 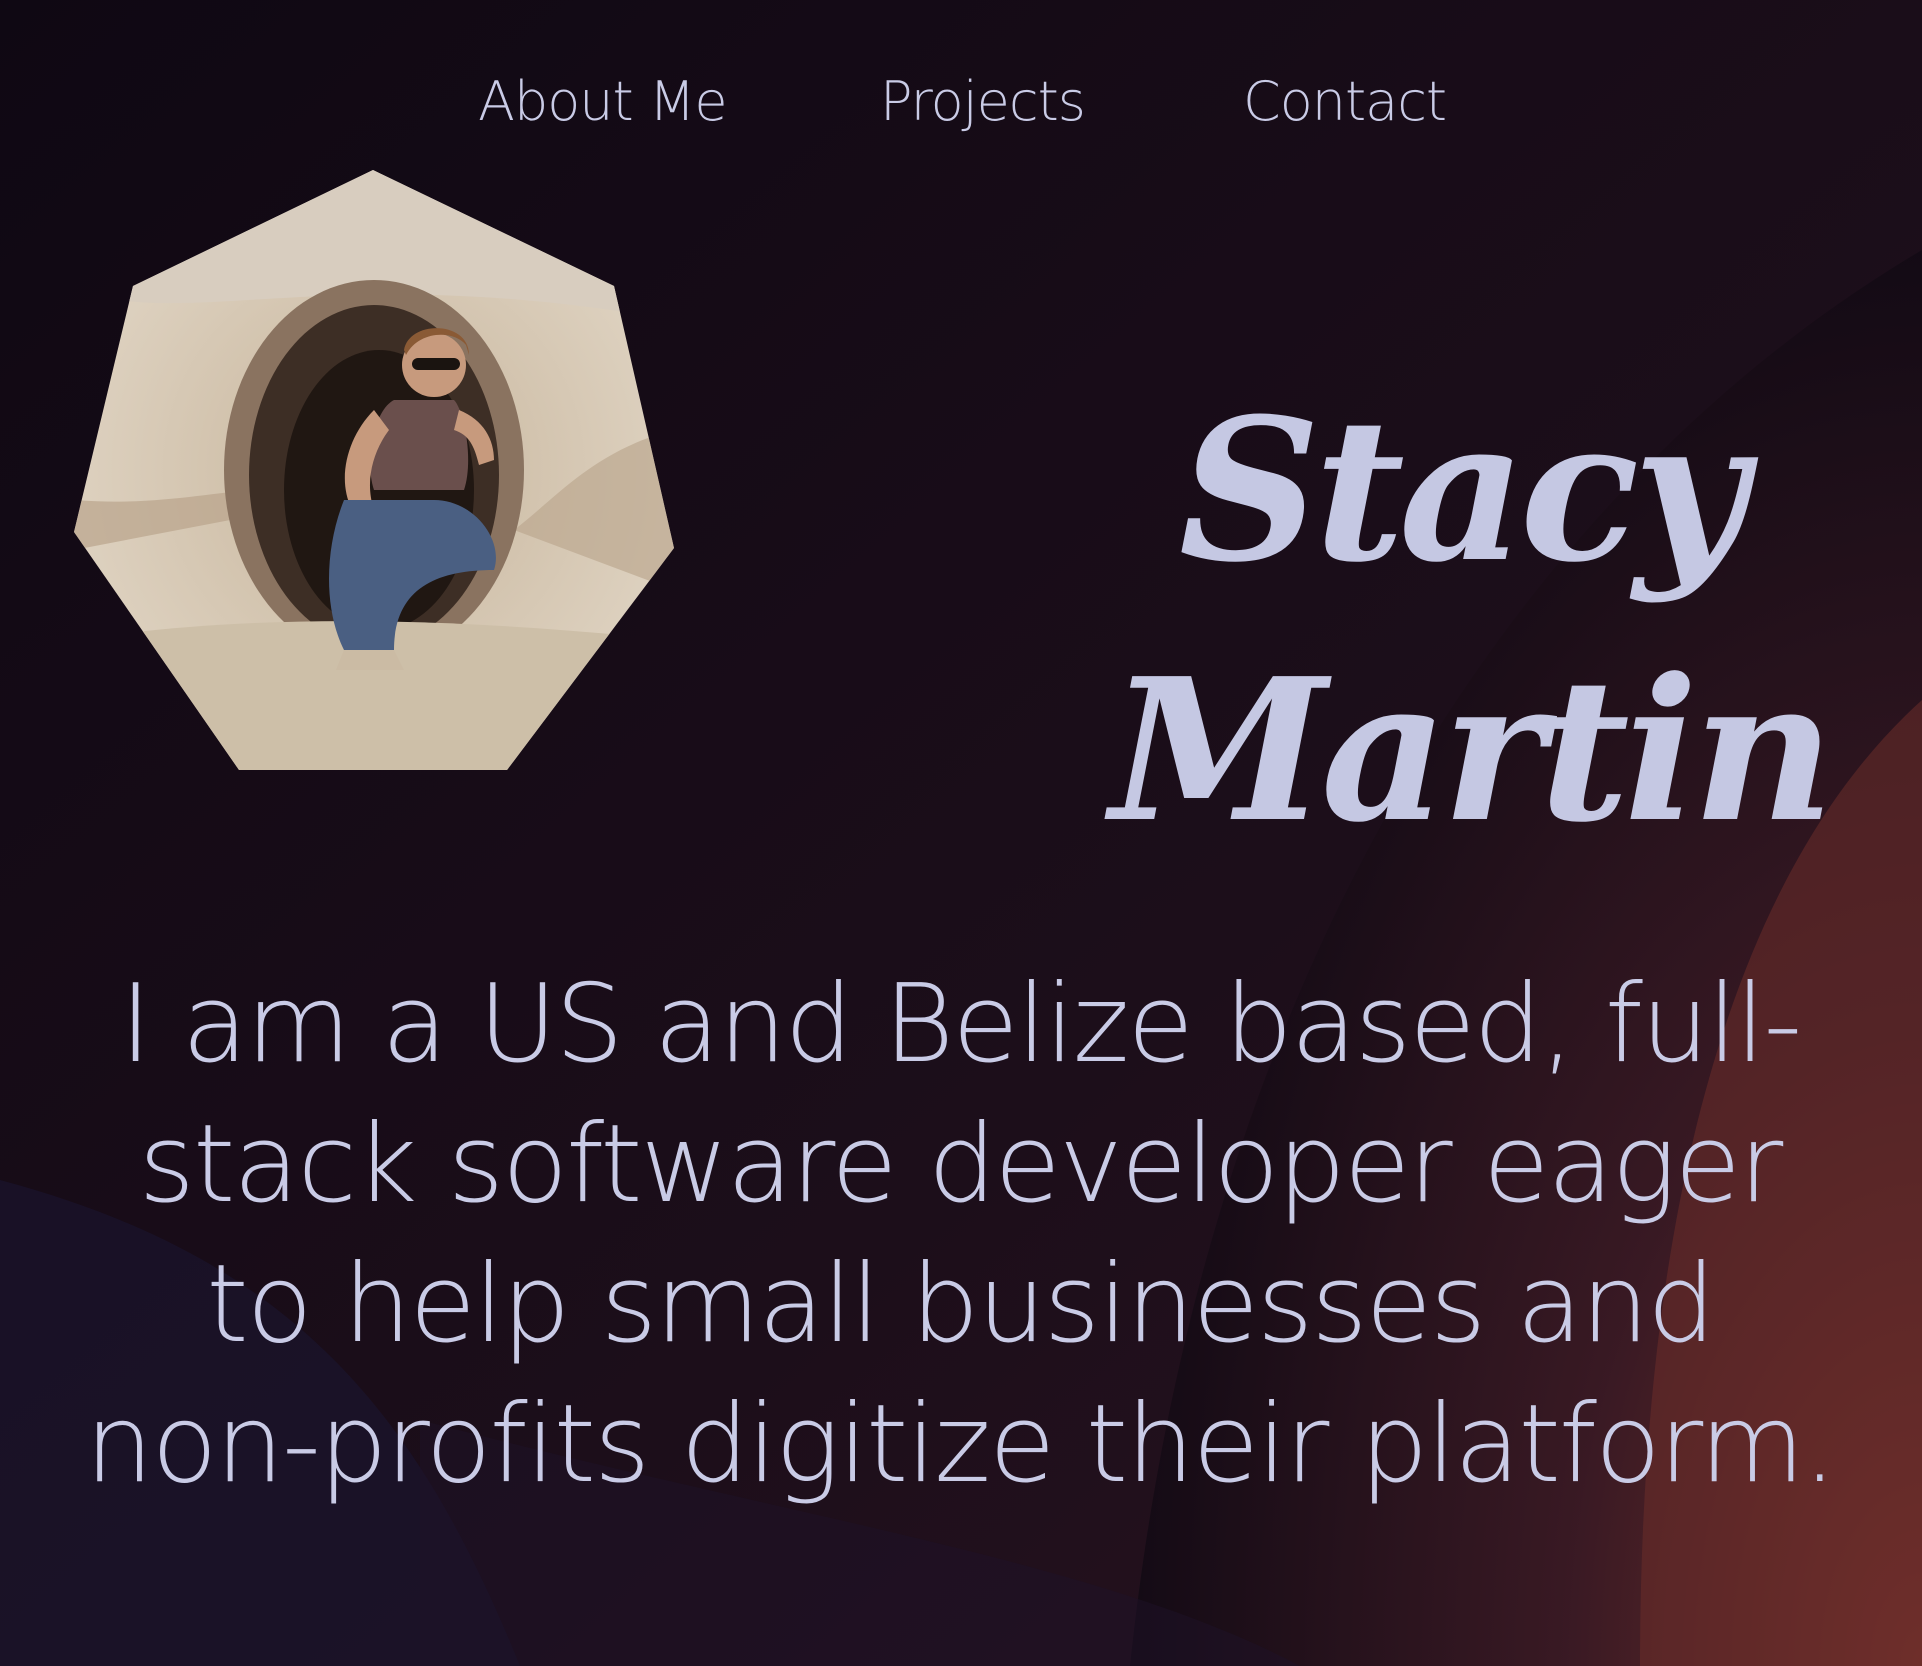 What do you see at coordinates (961, 1024) in the screenshot?
I see `intro-line: I am a US and Belize based, full-` at bounding box center [961, 1024].